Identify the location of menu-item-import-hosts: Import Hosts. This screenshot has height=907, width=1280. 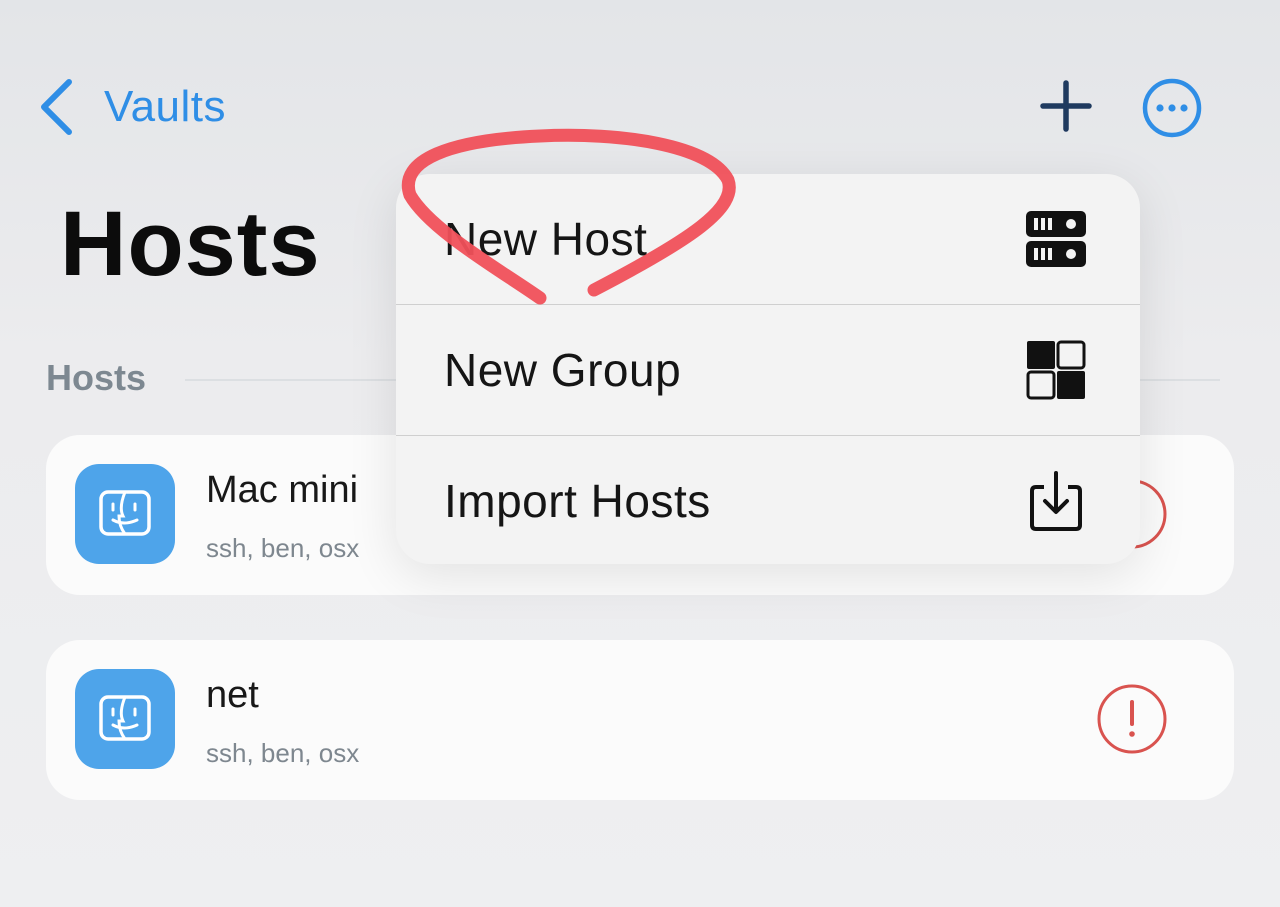
(768, 499).